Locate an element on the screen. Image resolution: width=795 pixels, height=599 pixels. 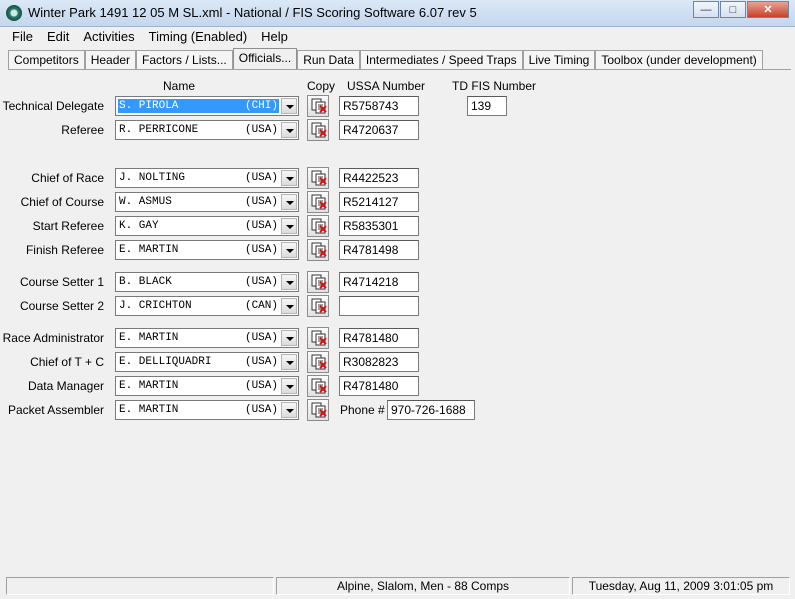
tab-divider is located at coordinates (399, 69).